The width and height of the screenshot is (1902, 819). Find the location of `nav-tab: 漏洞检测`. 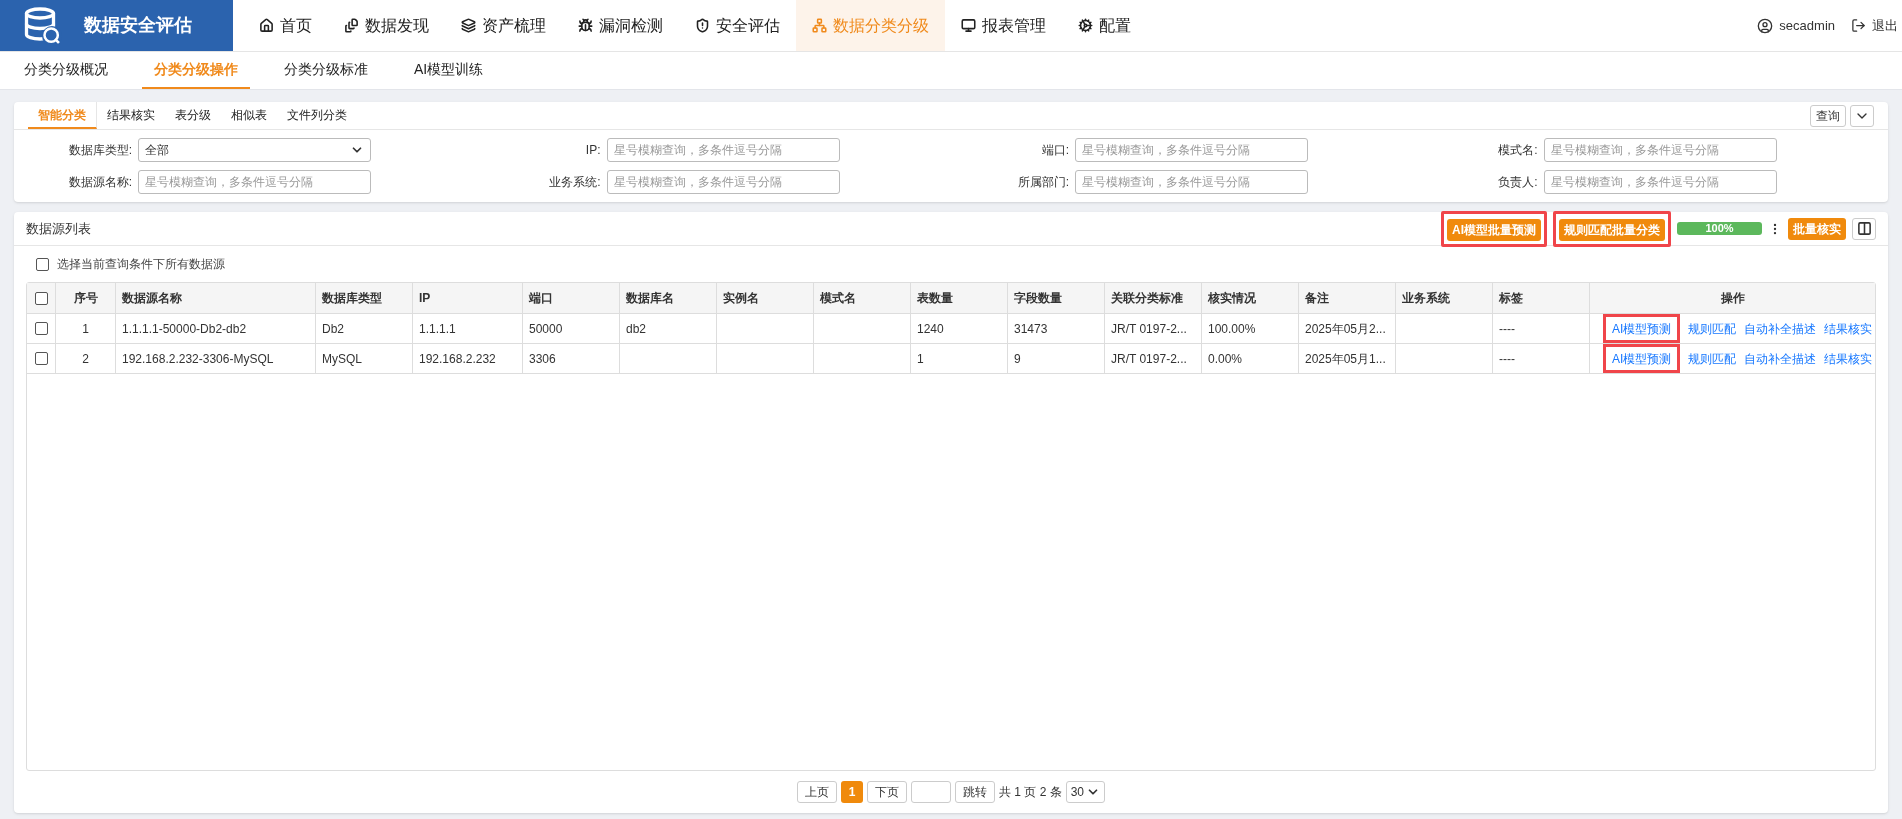

nav-tab: 漏洞检测 is located at coordinates (620, 25).